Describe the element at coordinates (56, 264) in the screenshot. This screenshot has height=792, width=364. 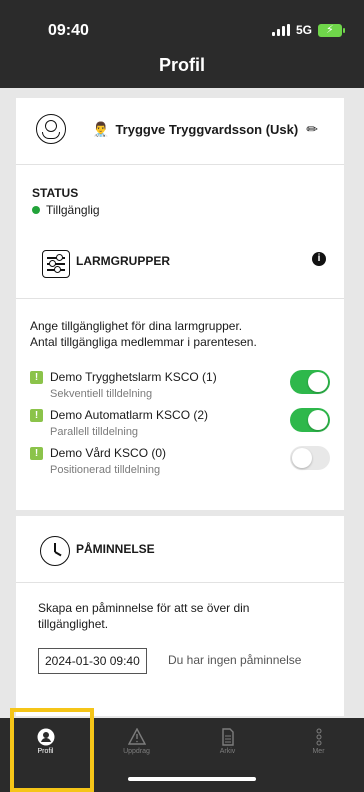
I see `sliders-icon` at that location.